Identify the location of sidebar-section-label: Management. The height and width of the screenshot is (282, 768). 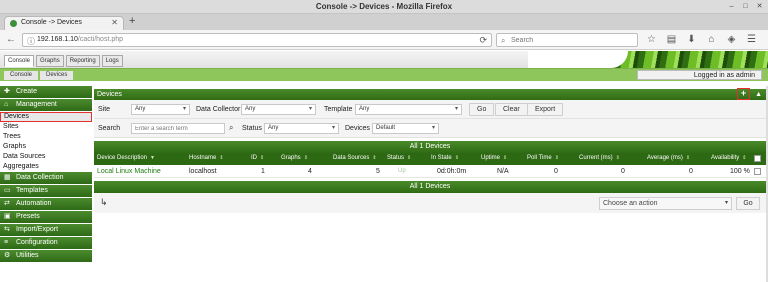
(36, 104).